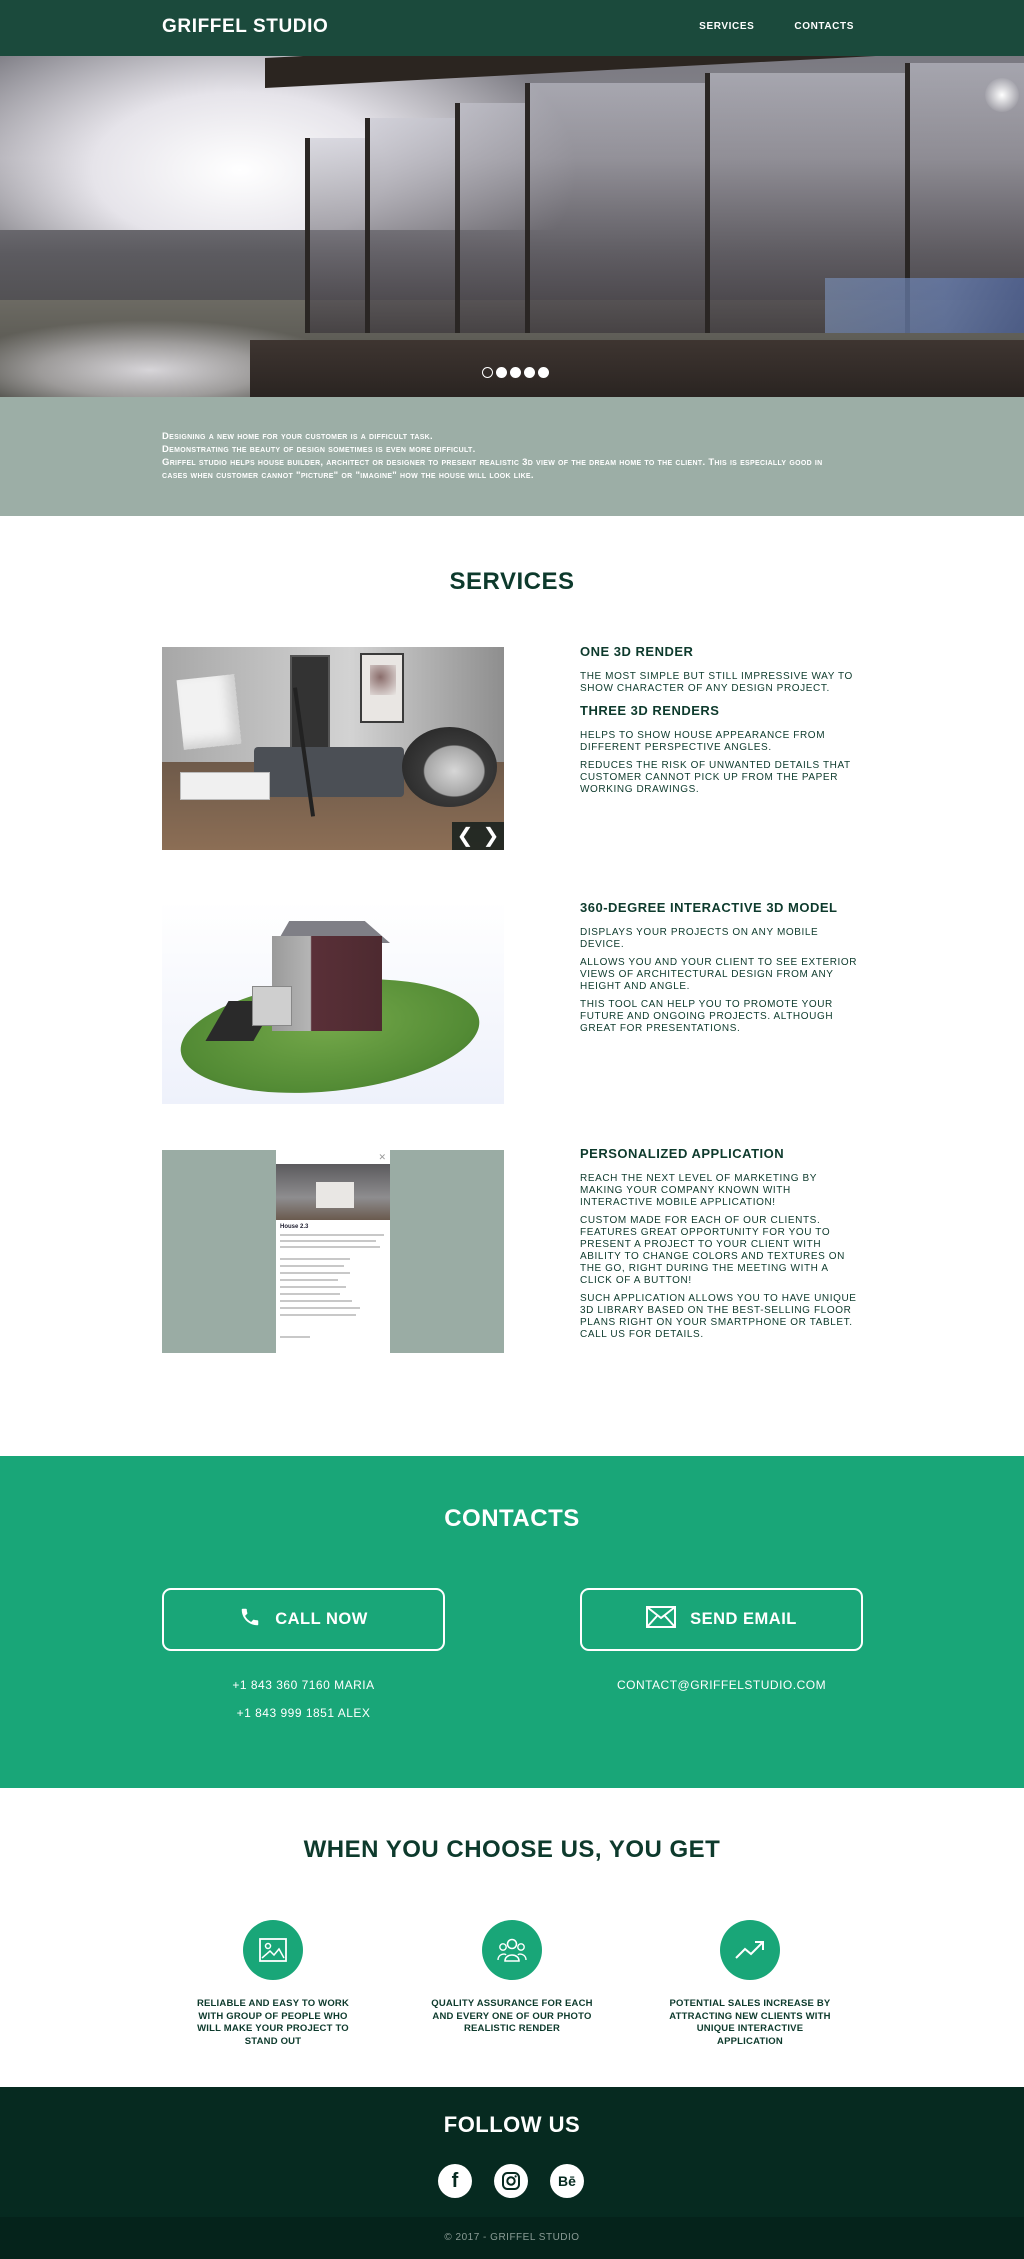 The height and width of the screenshot is (2259, 1024). I want to click on facebook-icon: f, so click(455, 2181).